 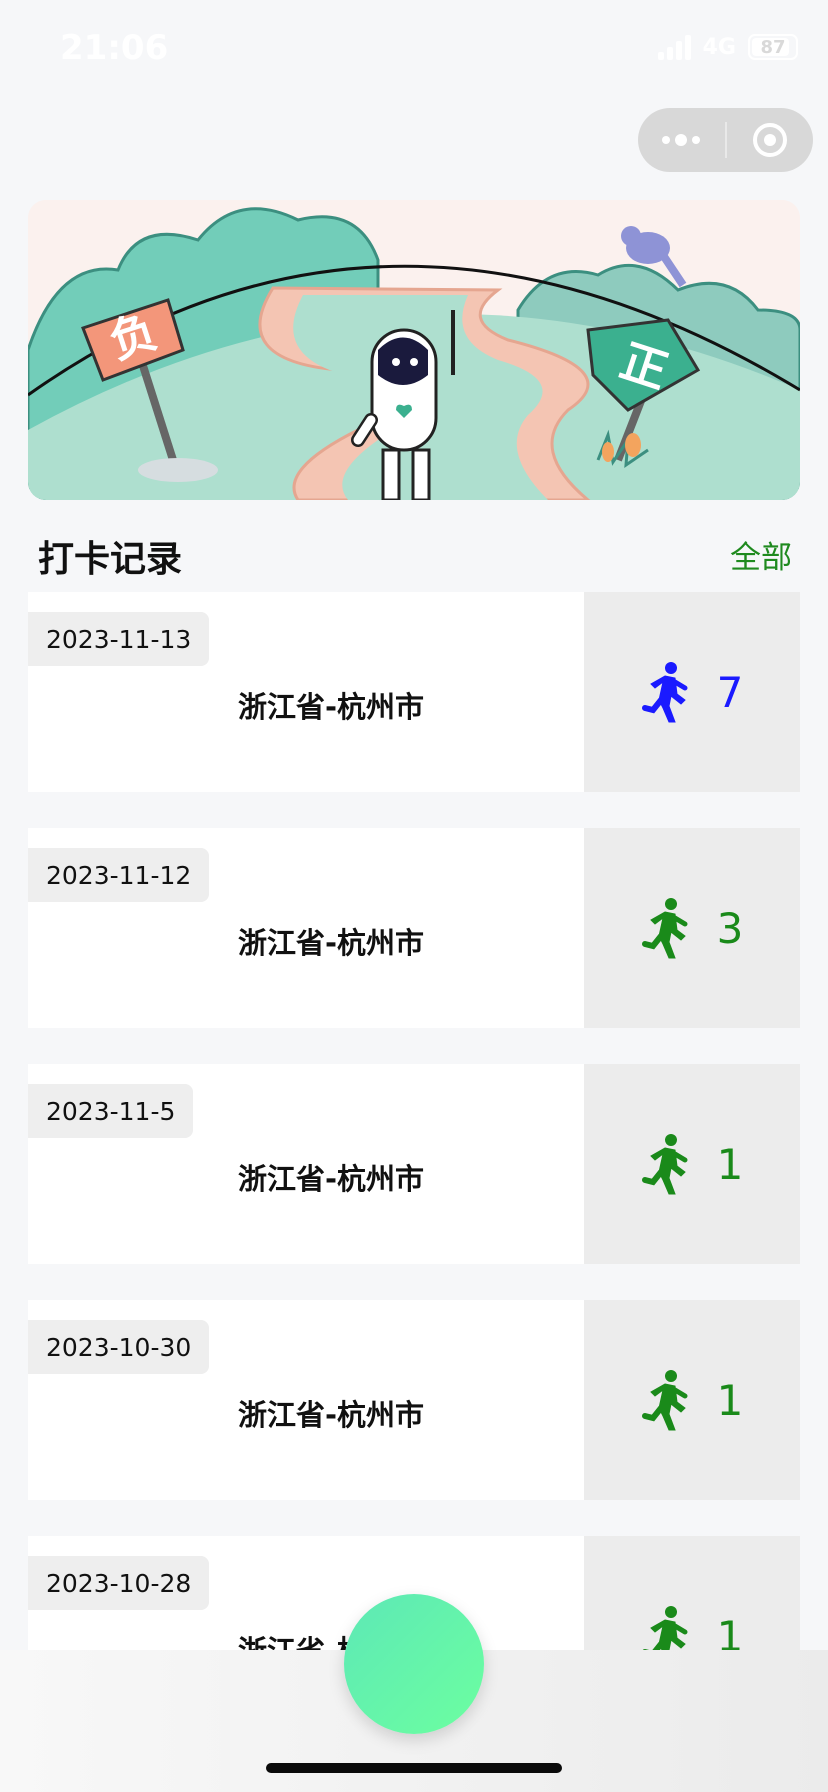 I want to click on close-button, so click(x=770, y=140).